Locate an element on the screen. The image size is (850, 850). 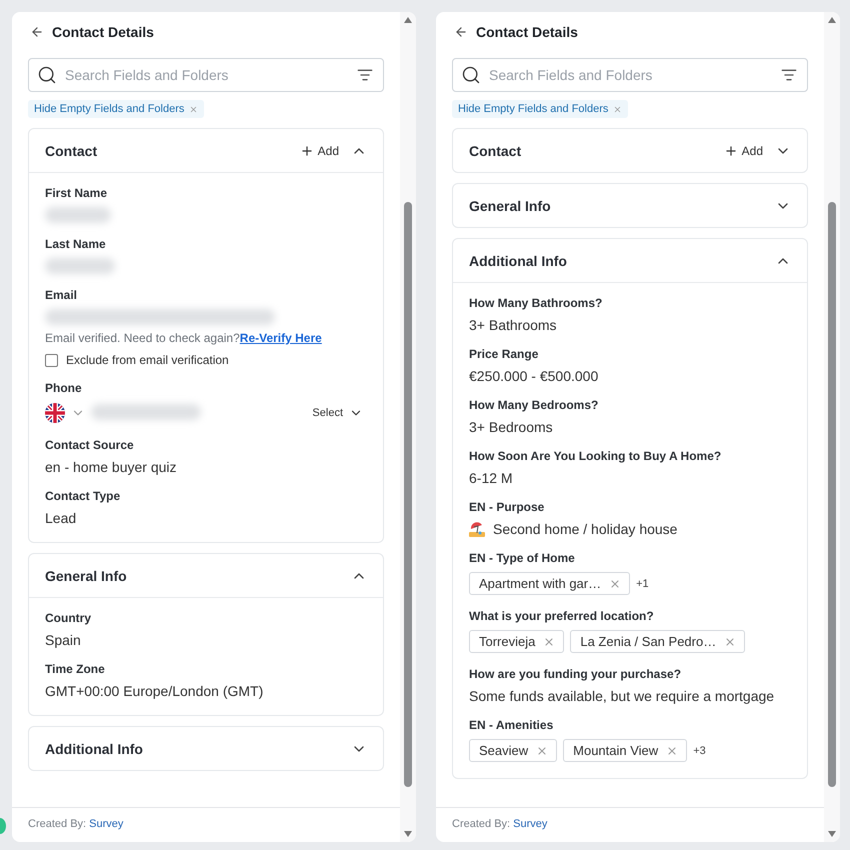
field-value: Some funds available, but we require a mortgage is located at coordinates (622, 696).